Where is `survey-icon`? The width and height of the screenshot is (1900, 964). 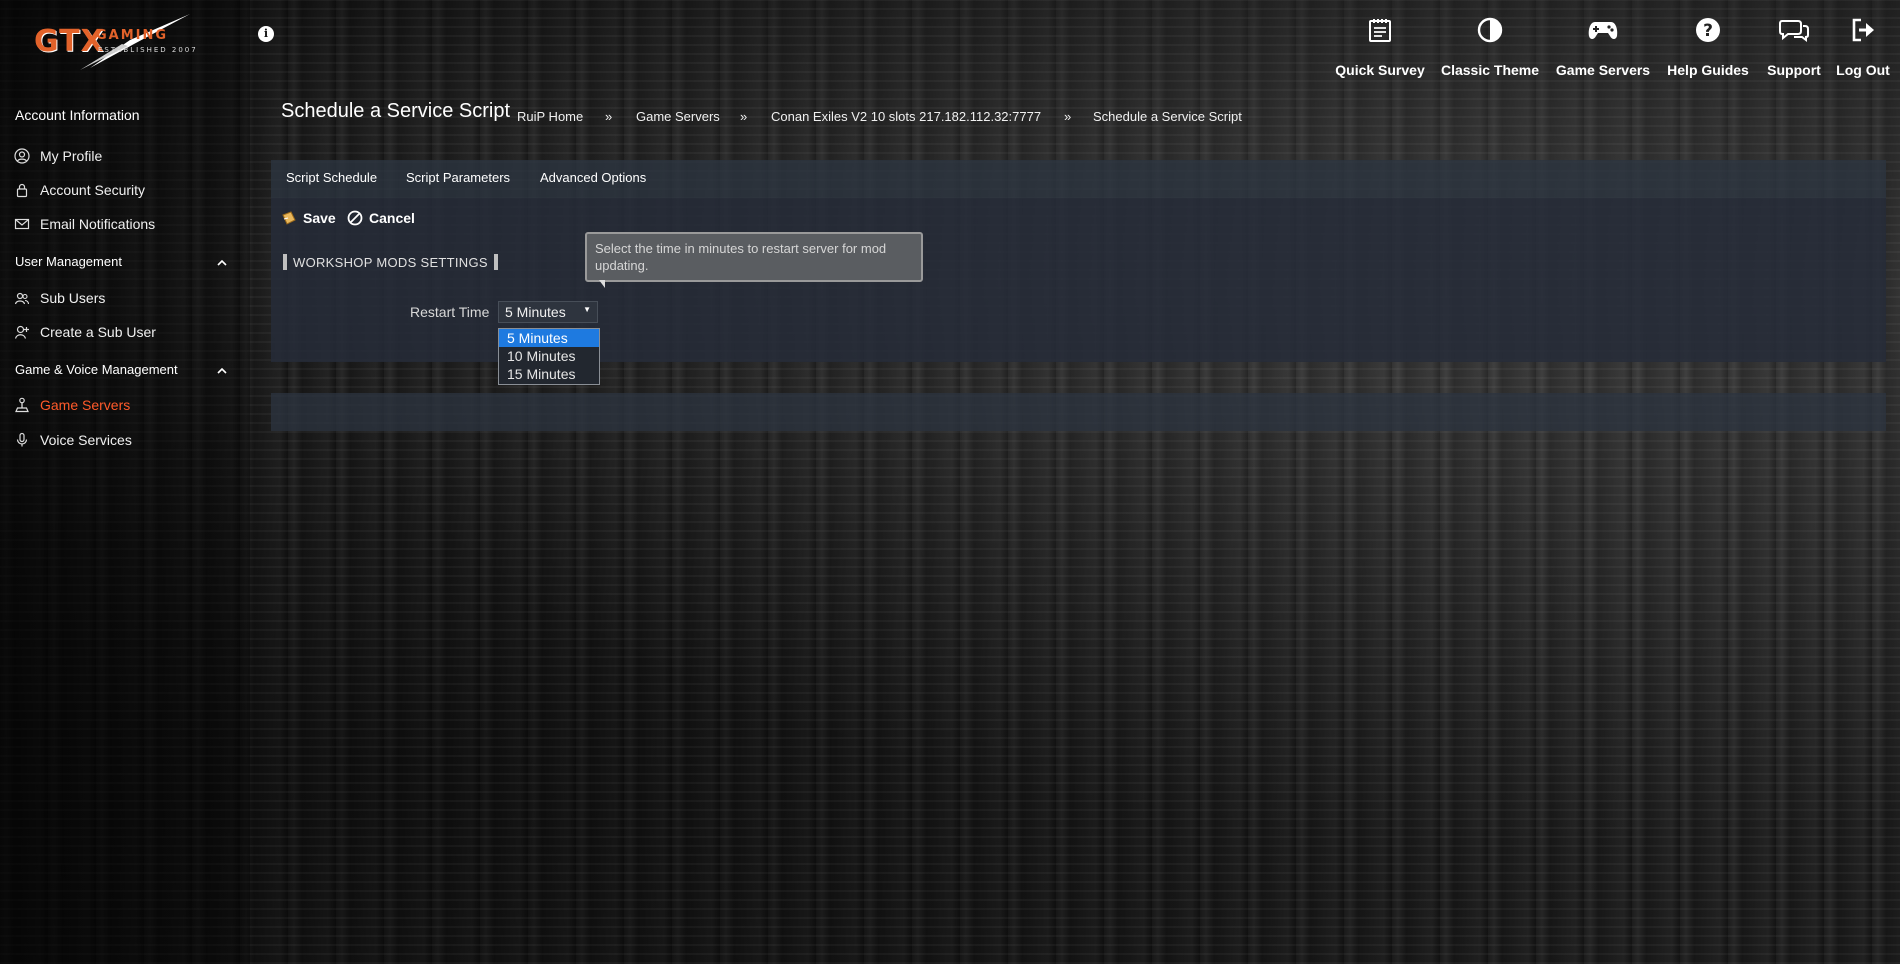 survey-icon is located at coordinates (1380, 30).